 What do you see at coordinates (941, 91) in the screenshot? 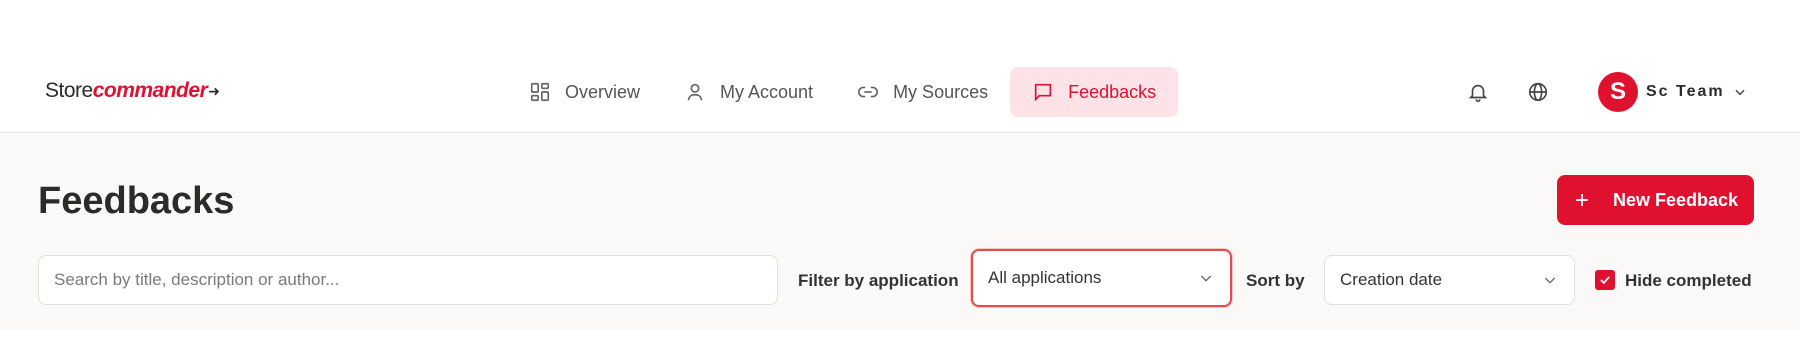
I see `nav-my-sources-label: My Sources` at bounding box center [941, 91].